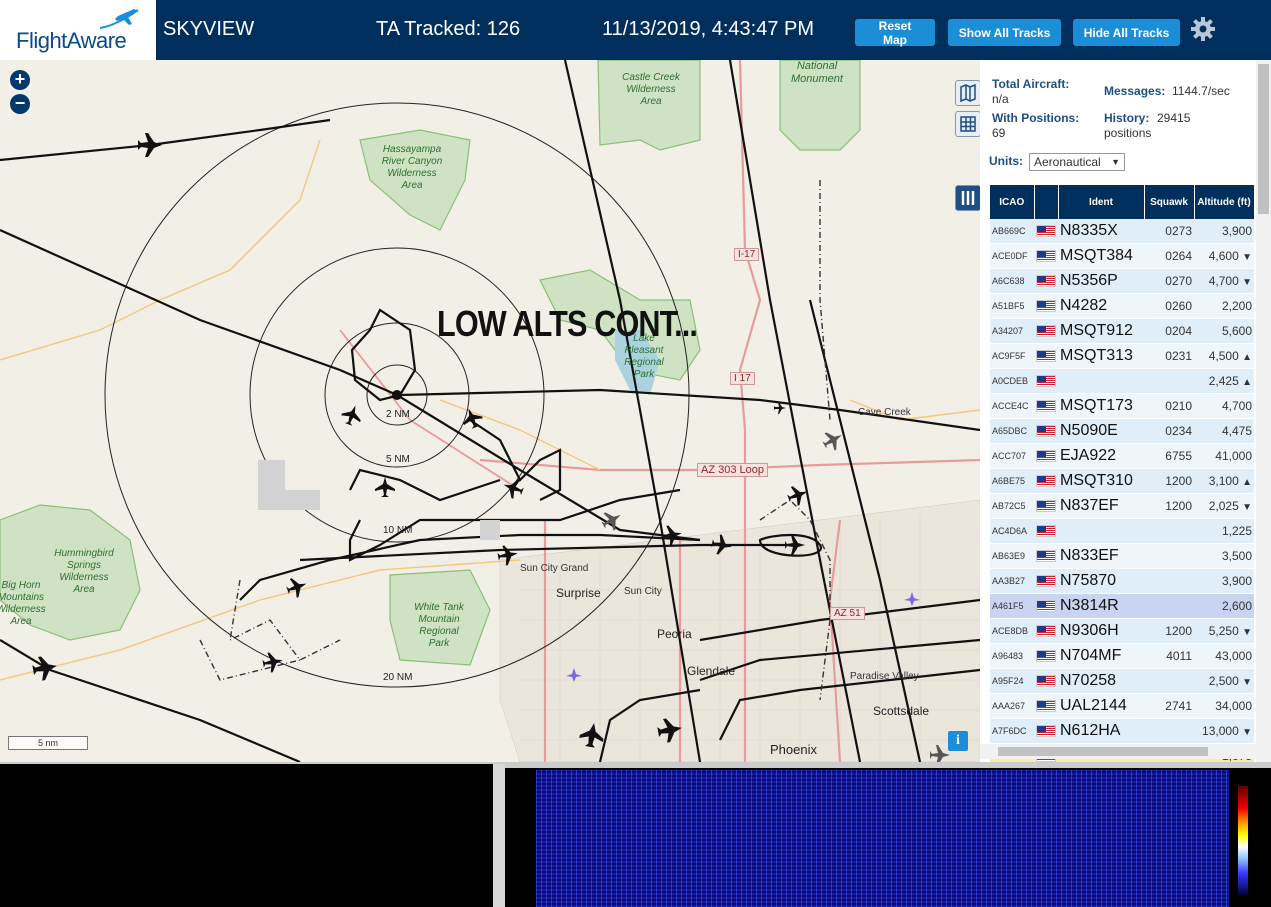 The image size is (1271, 907). Describe the element at coordinates (1012, 202) in the screenshot. I see `col-icao: ICAO` at that location.